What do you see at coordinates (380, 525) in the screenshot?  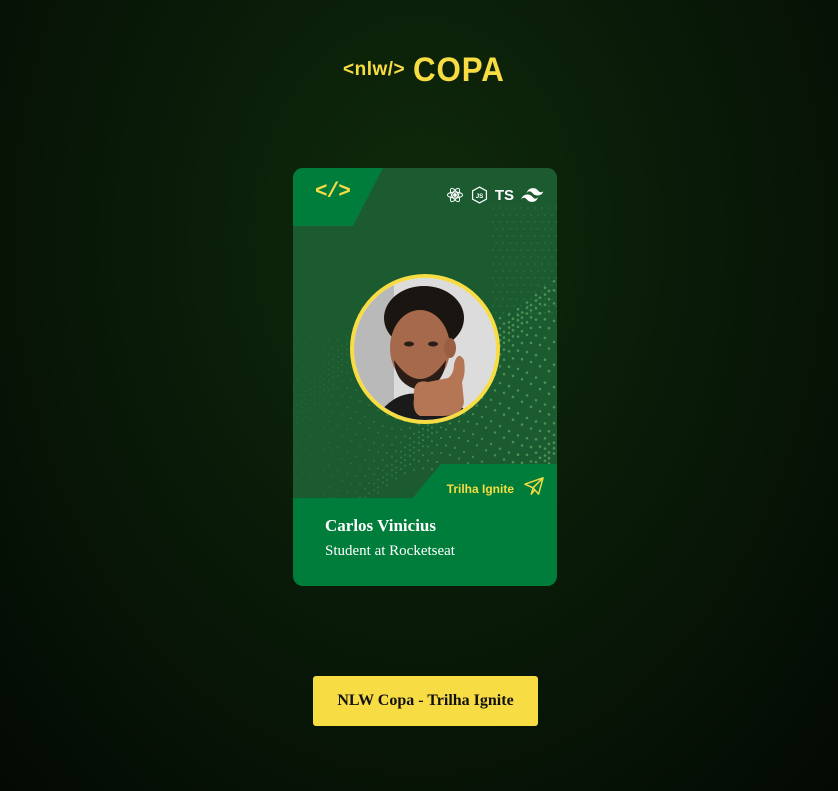 I see `profile-name: Carlos Vinicius` at bounding box center [380, 525].